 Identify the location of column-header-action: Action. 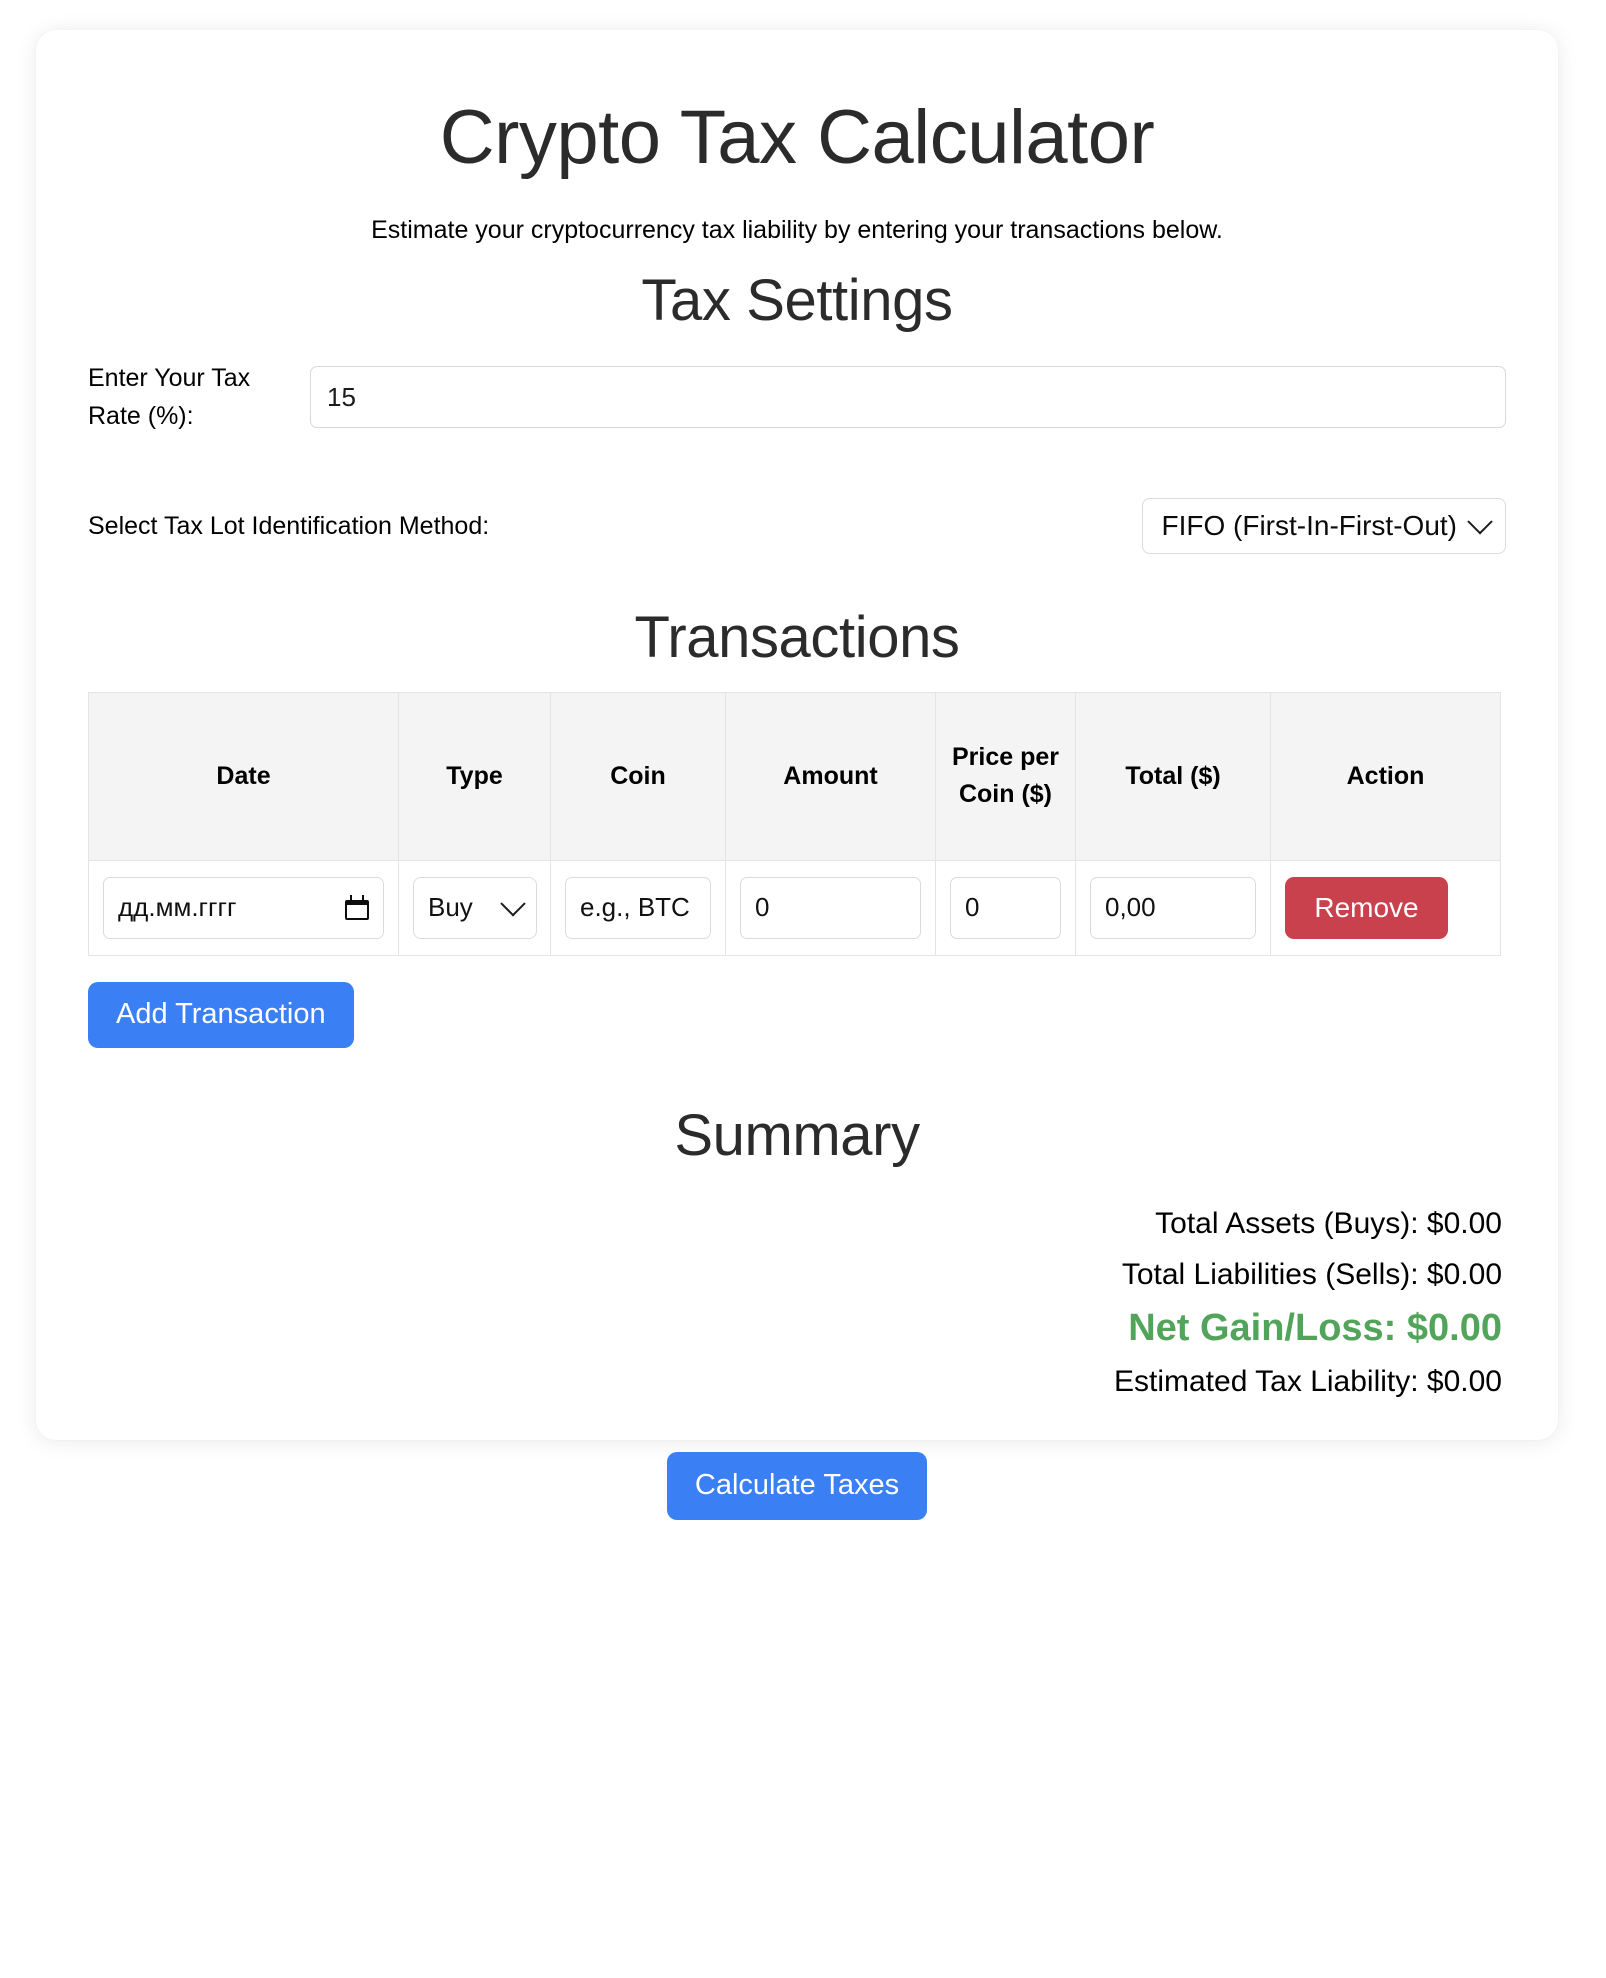
(1385, 776).